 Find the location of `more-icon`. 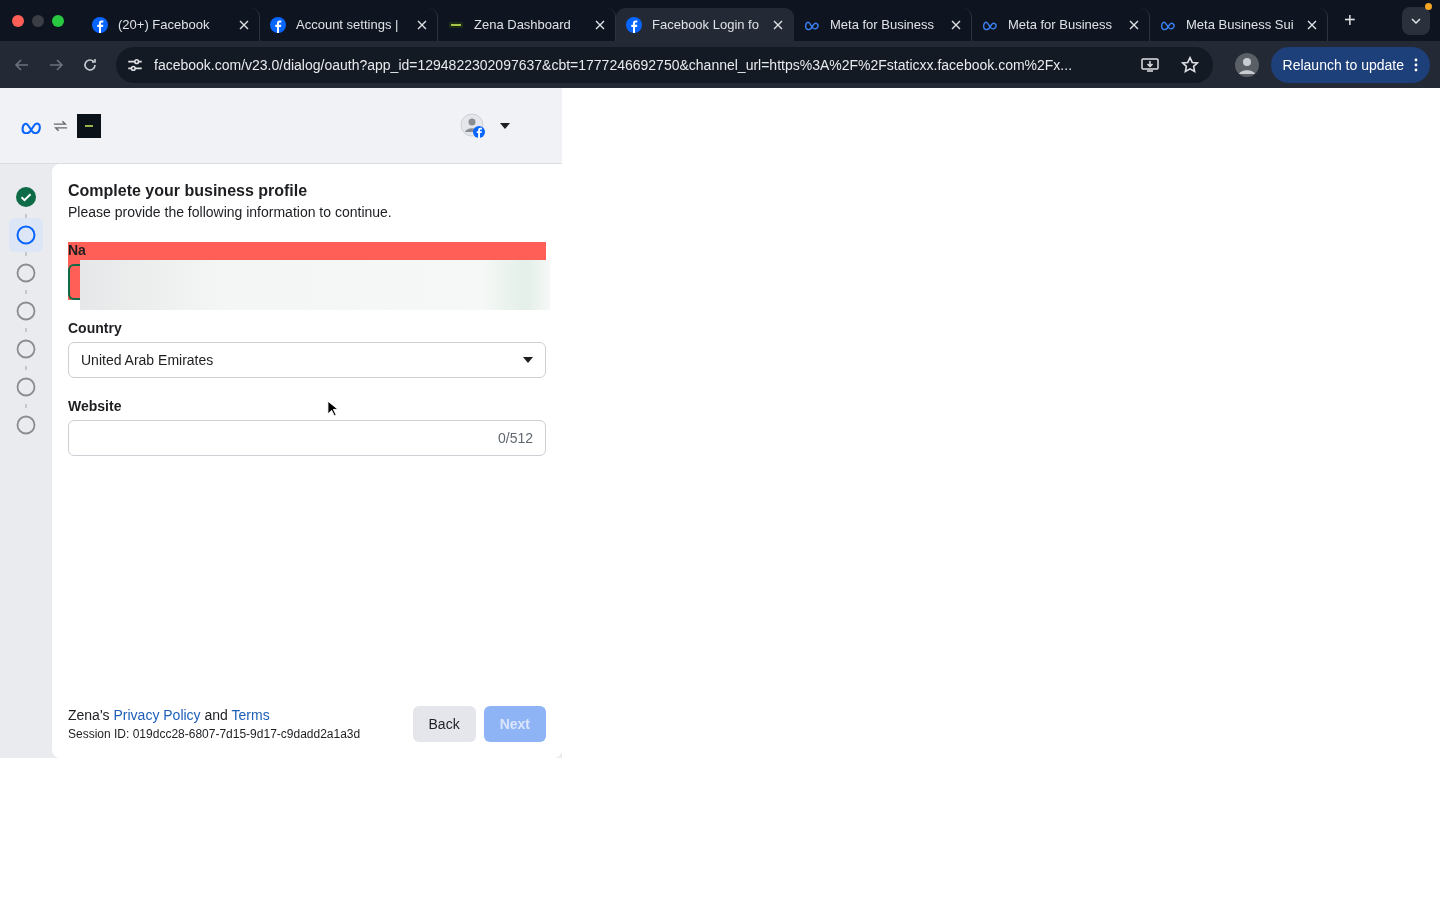

more-icon is located at coordinates (1416, 64).